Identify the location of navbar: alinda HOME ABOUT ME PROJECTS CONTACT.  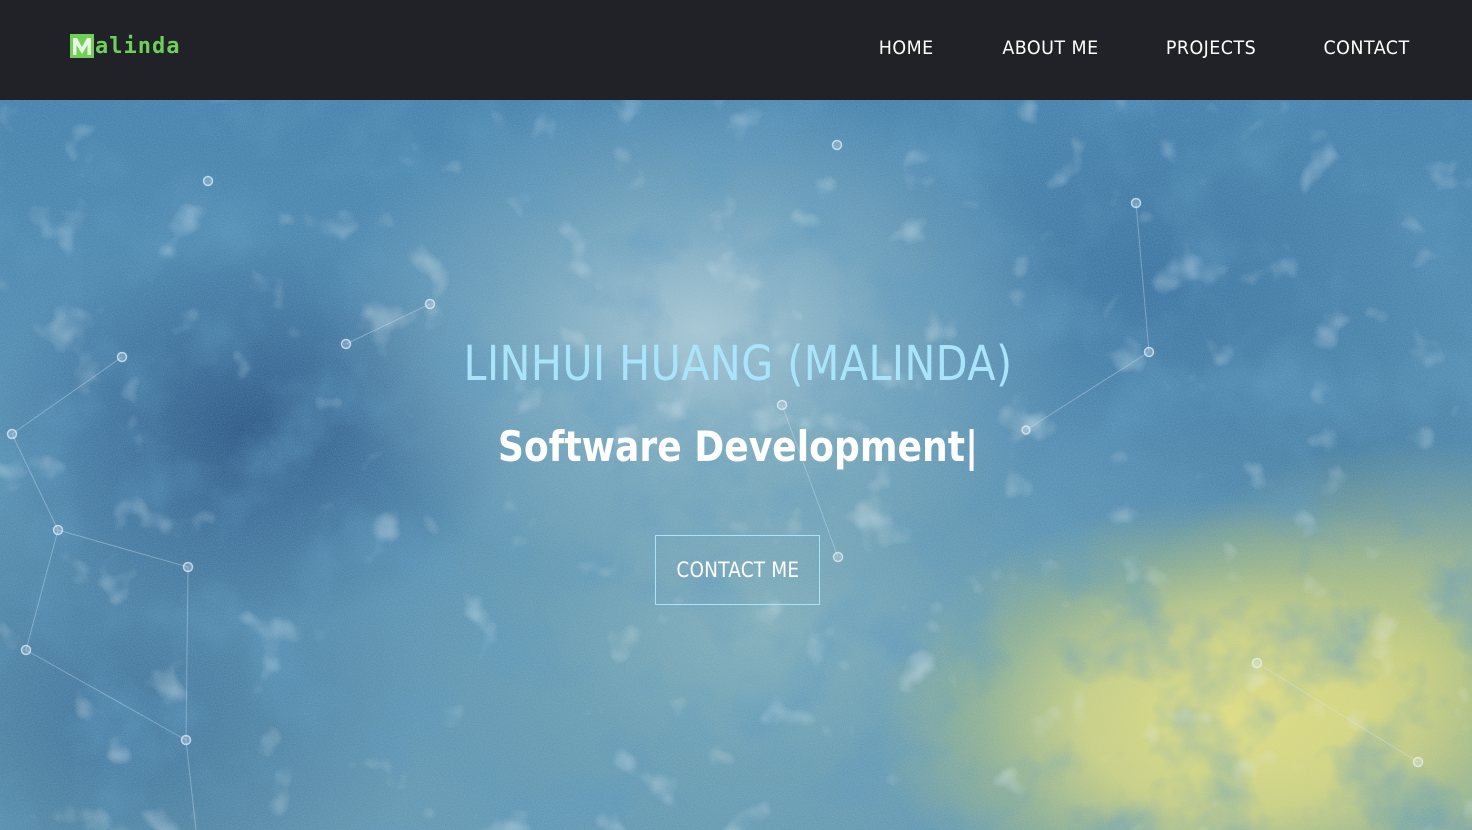
(736, 50).